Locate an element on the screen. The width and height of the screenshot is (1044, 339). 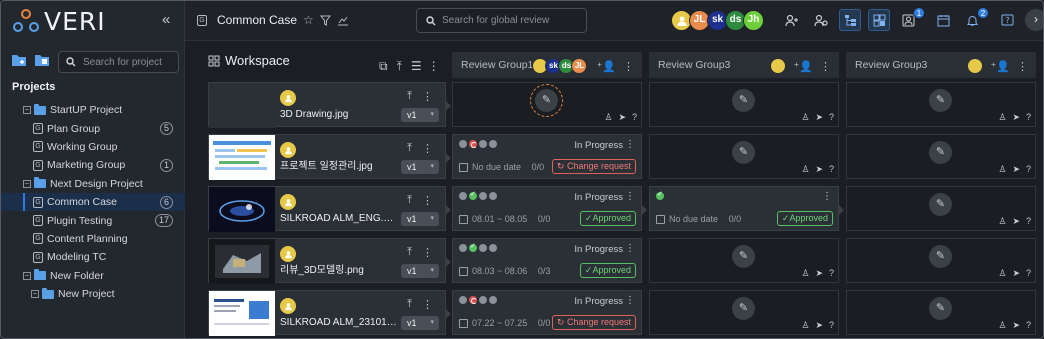
project-search is located at coordinates (118, 62).